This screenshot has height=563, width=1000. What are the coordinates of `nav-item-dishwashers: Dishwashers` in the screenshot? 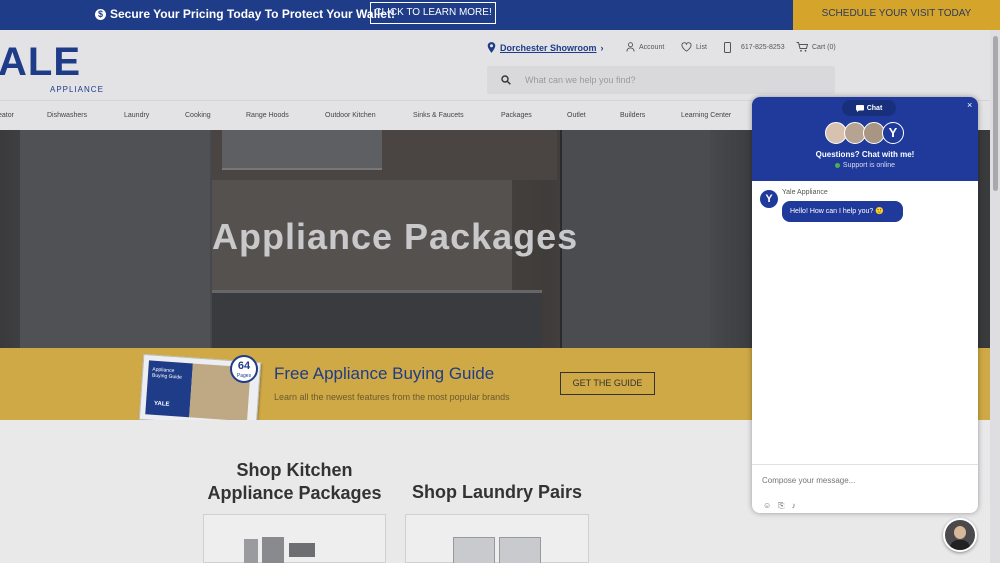 It's located at (67, 115).